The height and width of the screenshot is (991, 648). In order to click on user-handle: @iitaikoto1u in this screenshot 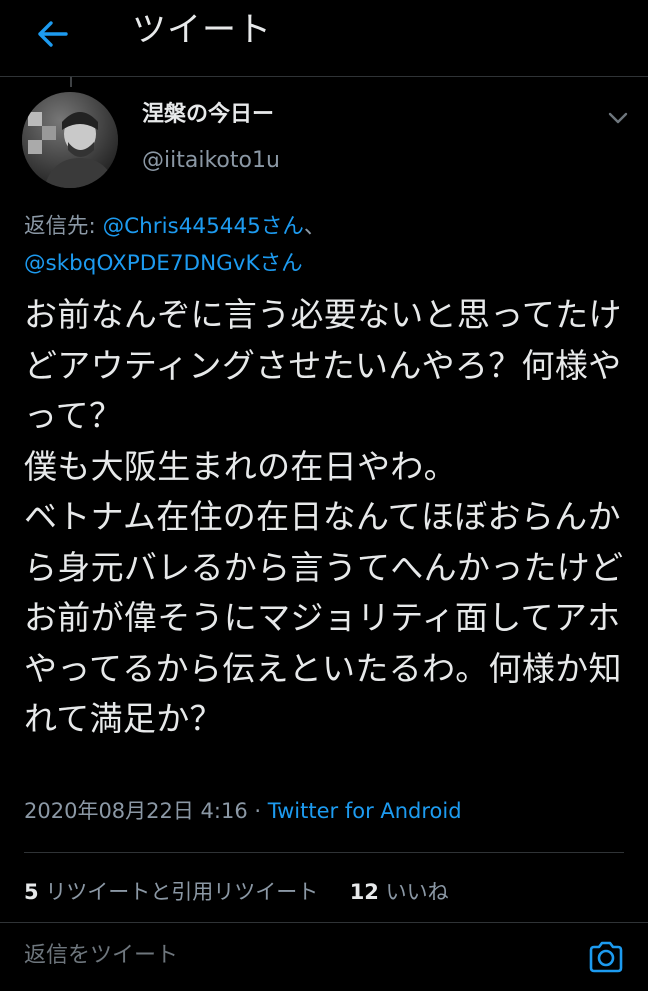, I will do `click(211, 161)`.